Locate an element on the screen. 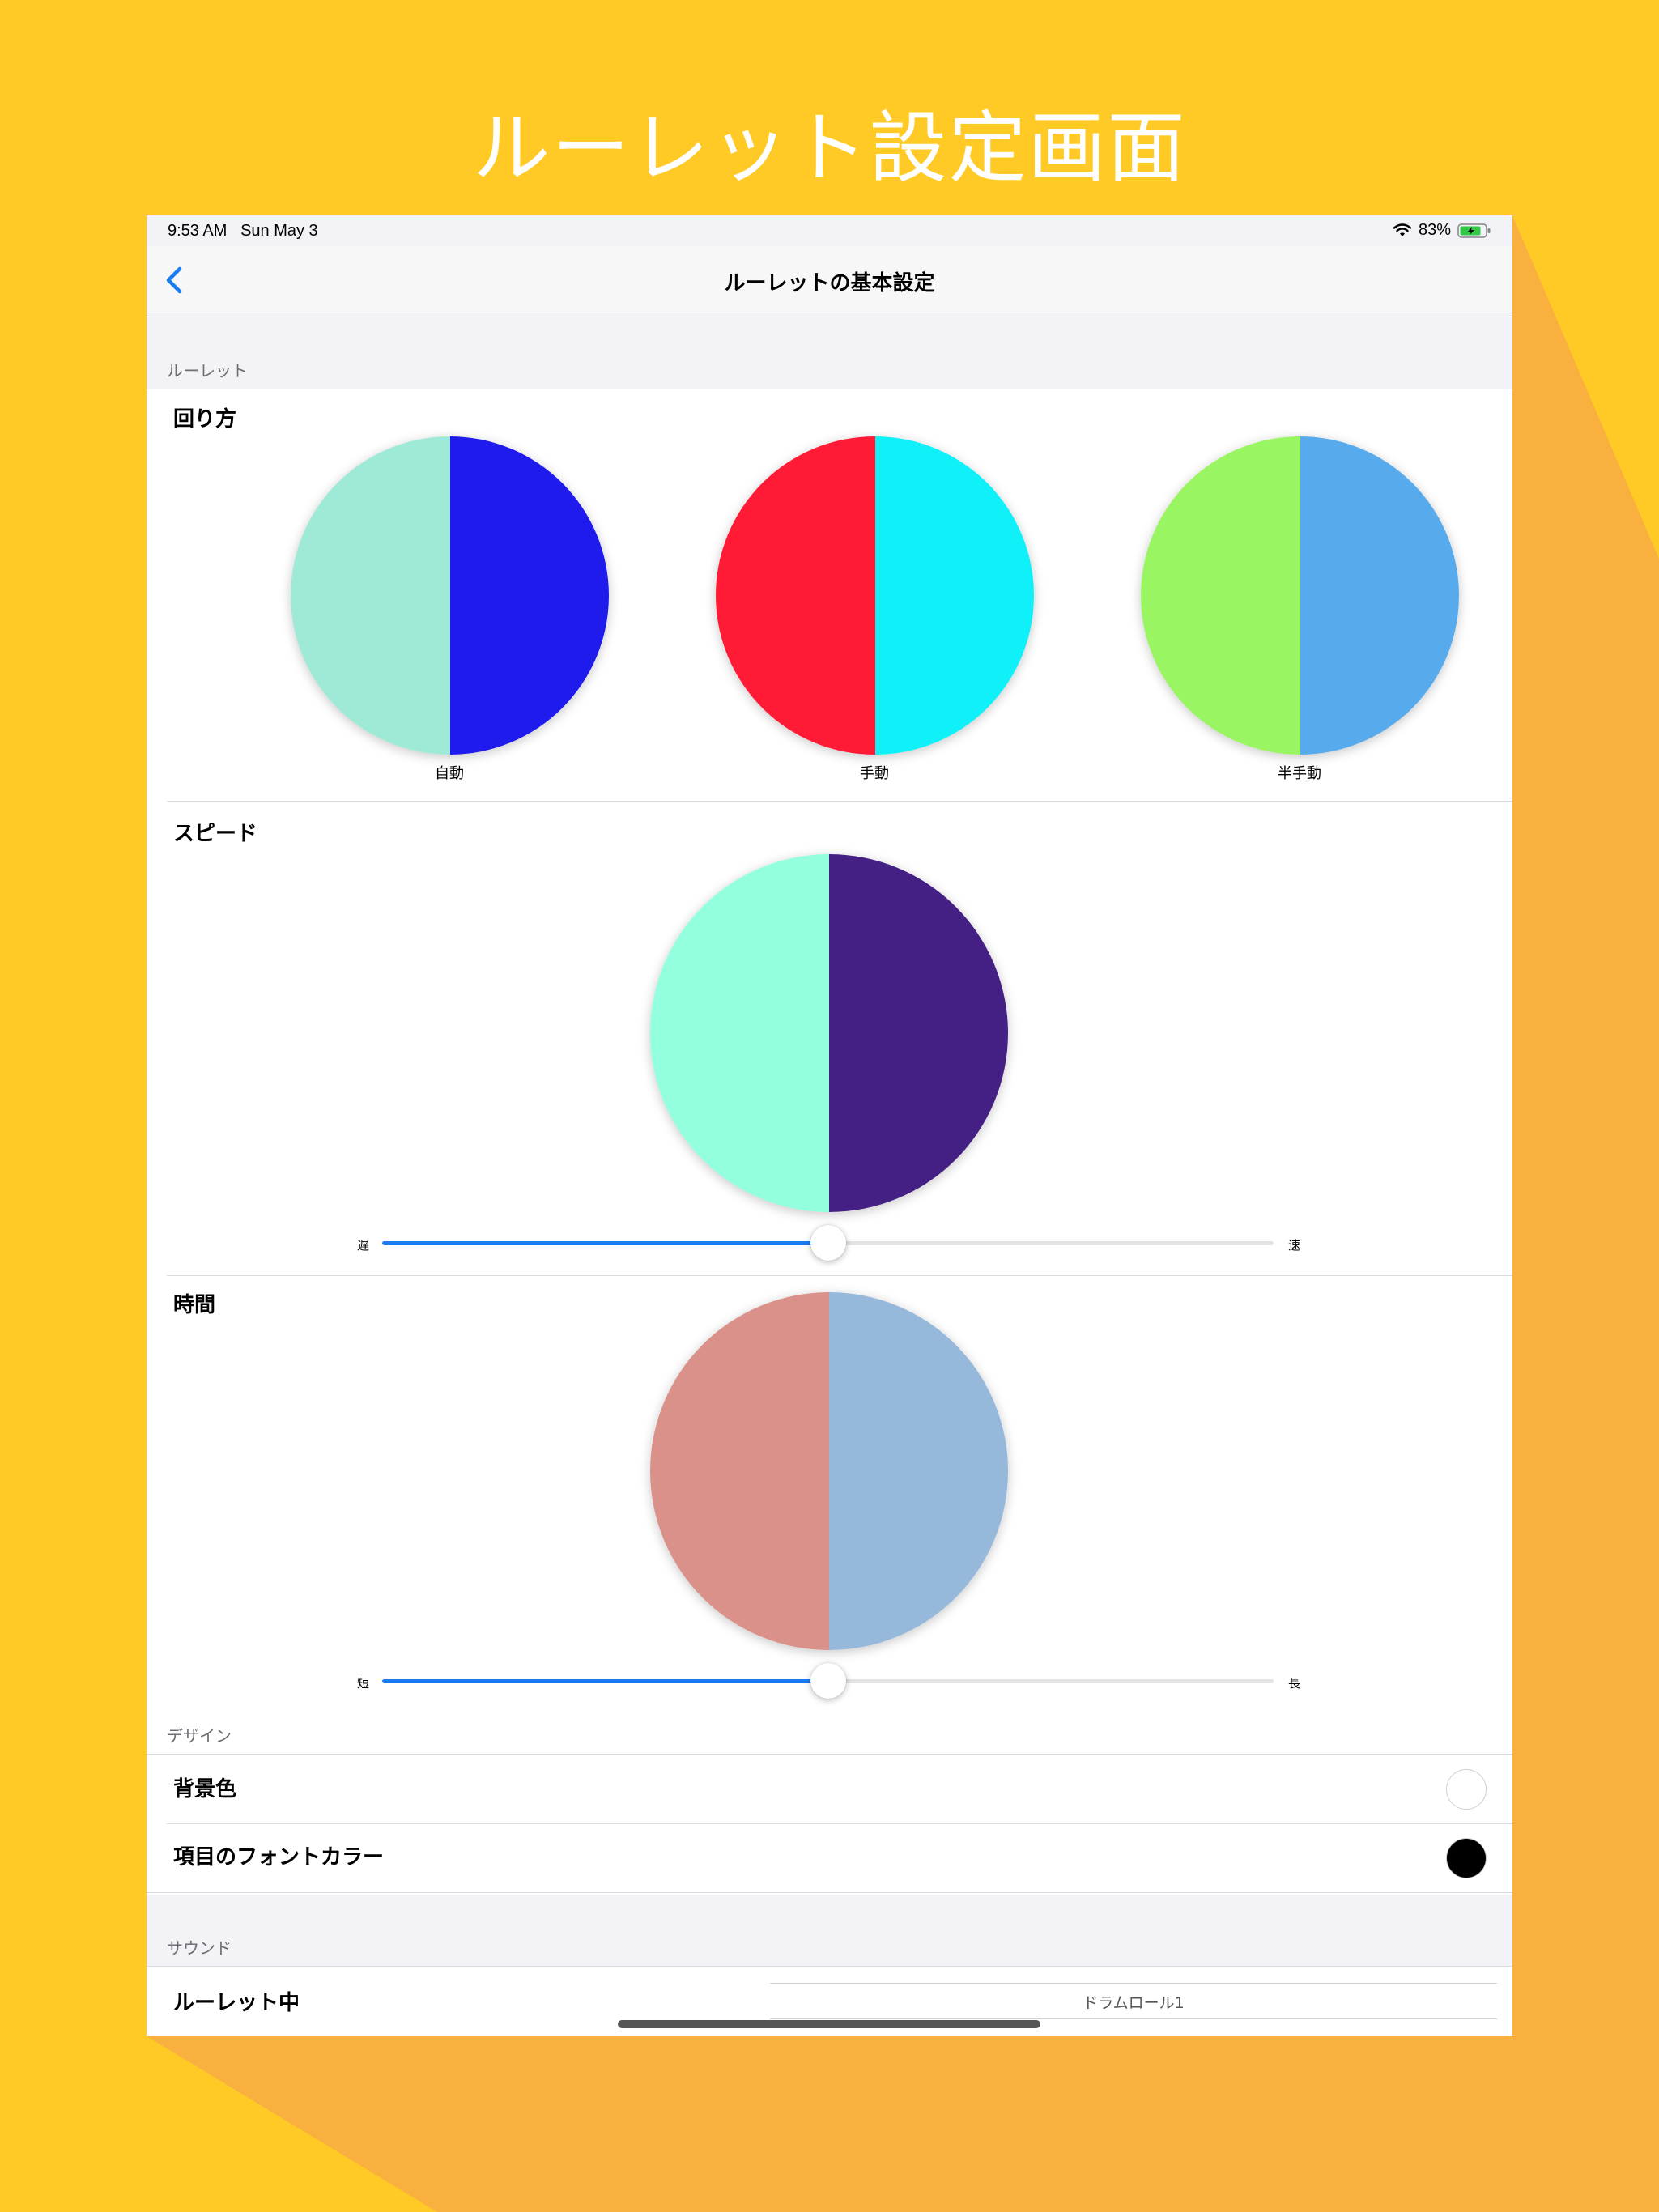  spin-mode-auto-wheel is located at coordinates (450, 595).